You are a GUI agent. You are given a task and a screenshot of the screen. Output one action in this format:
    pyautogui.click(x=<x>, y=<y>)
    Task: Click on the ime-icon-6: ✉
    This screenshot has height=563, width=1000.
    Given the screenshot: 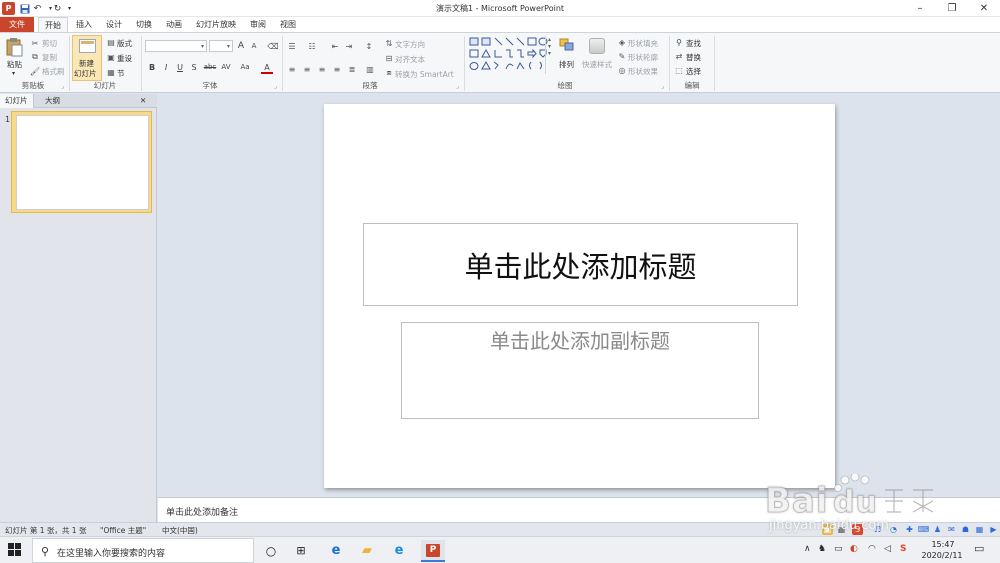 What is the action you would take?
    pyautogui.click(x=951, y=529)
    